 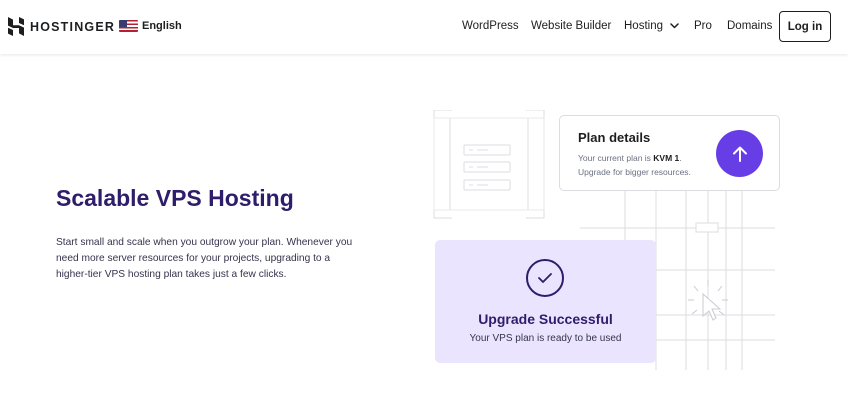 What do you see at coordinates (703, 26) in the screenshot?
I see `nav-link-pro: Pro` at bounding box center [703, 26].